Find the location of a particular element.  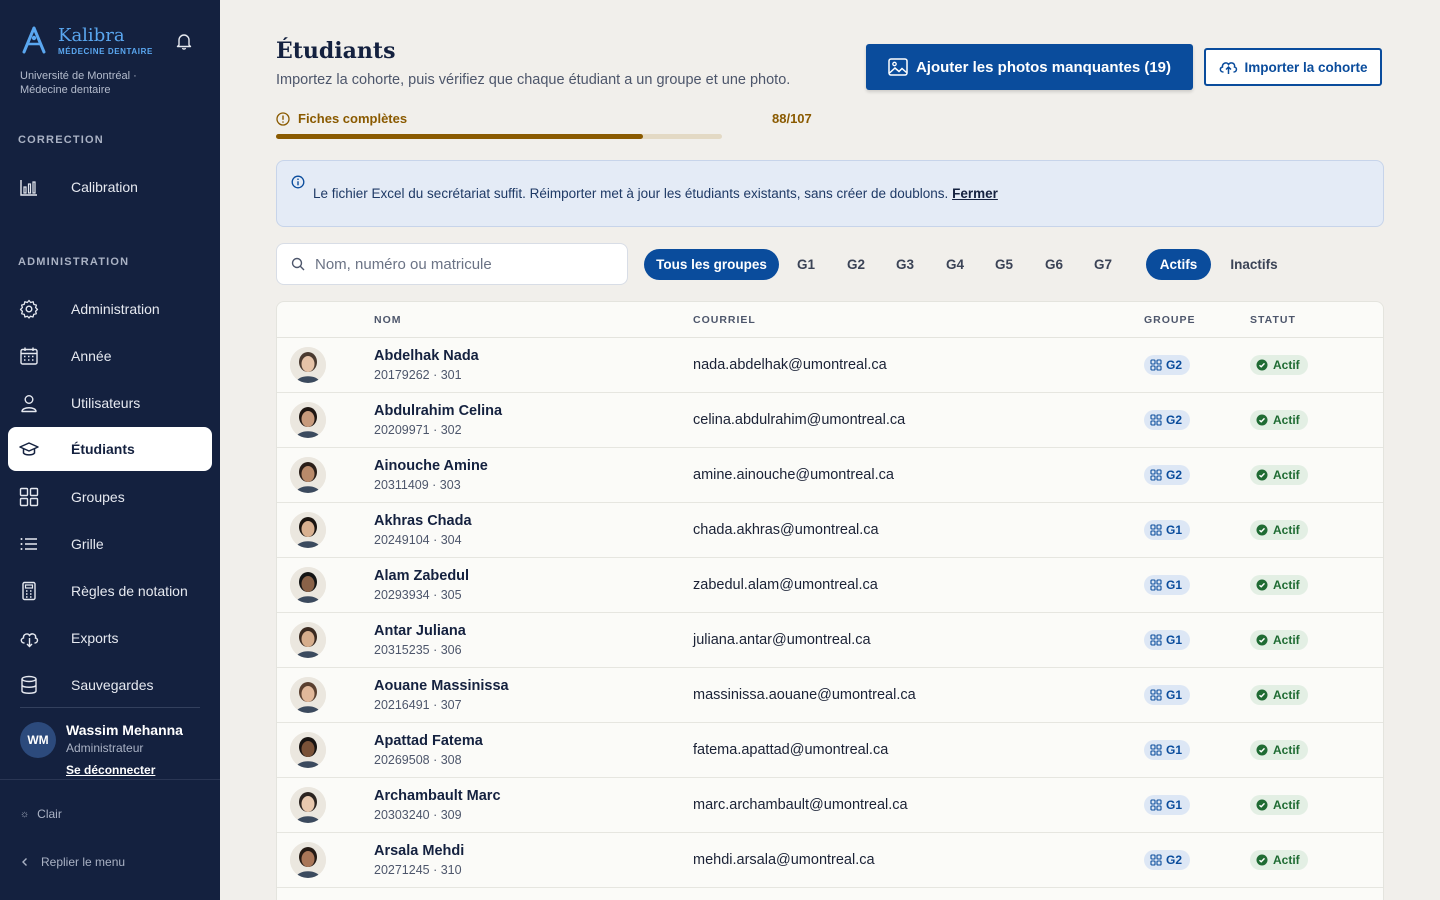

progress-label: Fiches complètes is located at coordinates (341, 118).